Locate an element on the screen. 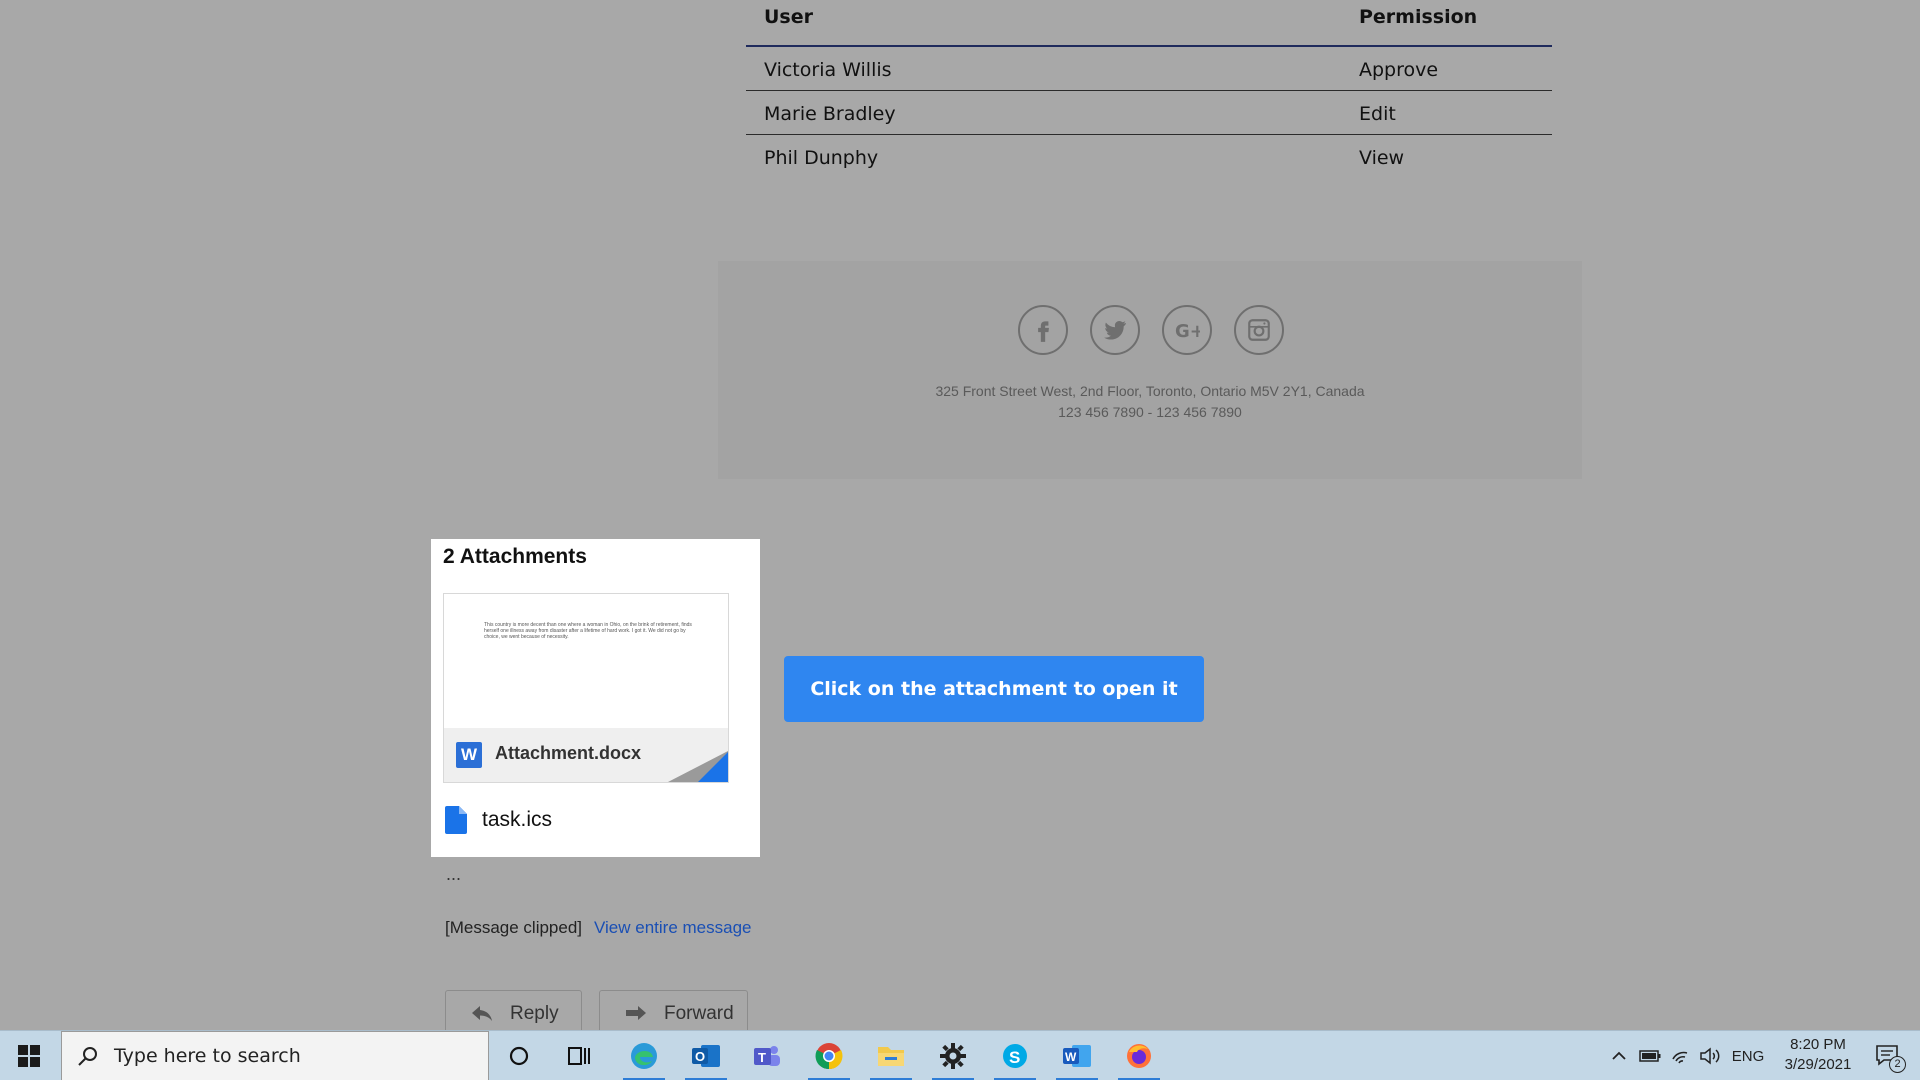 Image resolution: width=1920 pixels, height=1080 pixels. skype-icon: S is located at coordinates (1015, 1055).